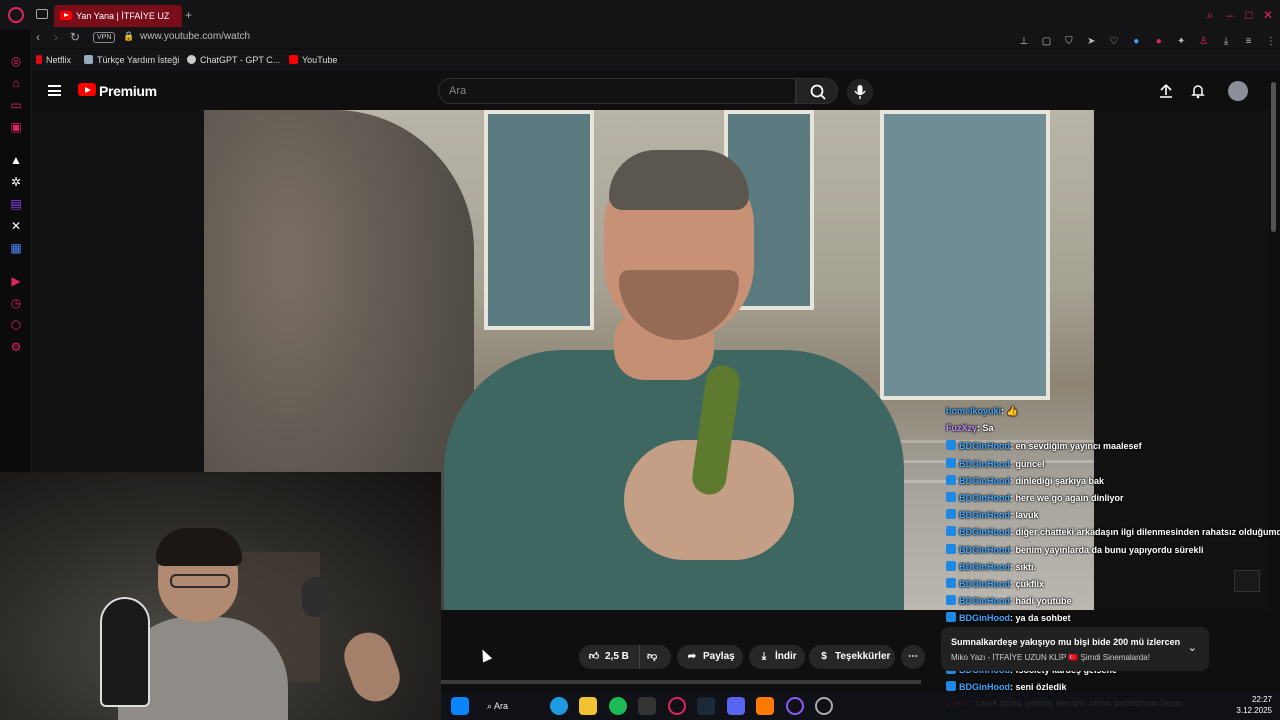 Image resolution: width=1280 pixels, height=720 pixels. I want to click on lock-icon: 🔒, so click(128, 36).